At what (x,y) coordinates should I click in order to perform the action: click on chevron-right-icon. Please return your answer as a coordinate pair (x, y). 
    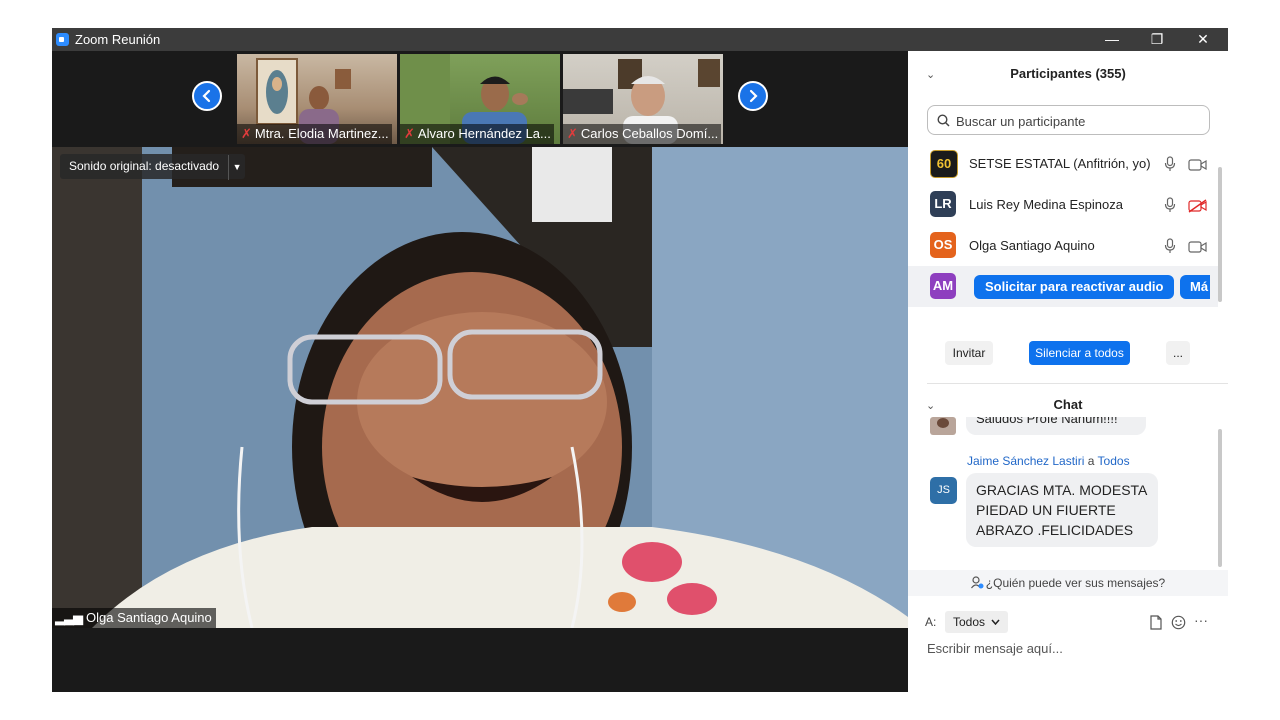
    Looking at the image, I should click on (753, 96).